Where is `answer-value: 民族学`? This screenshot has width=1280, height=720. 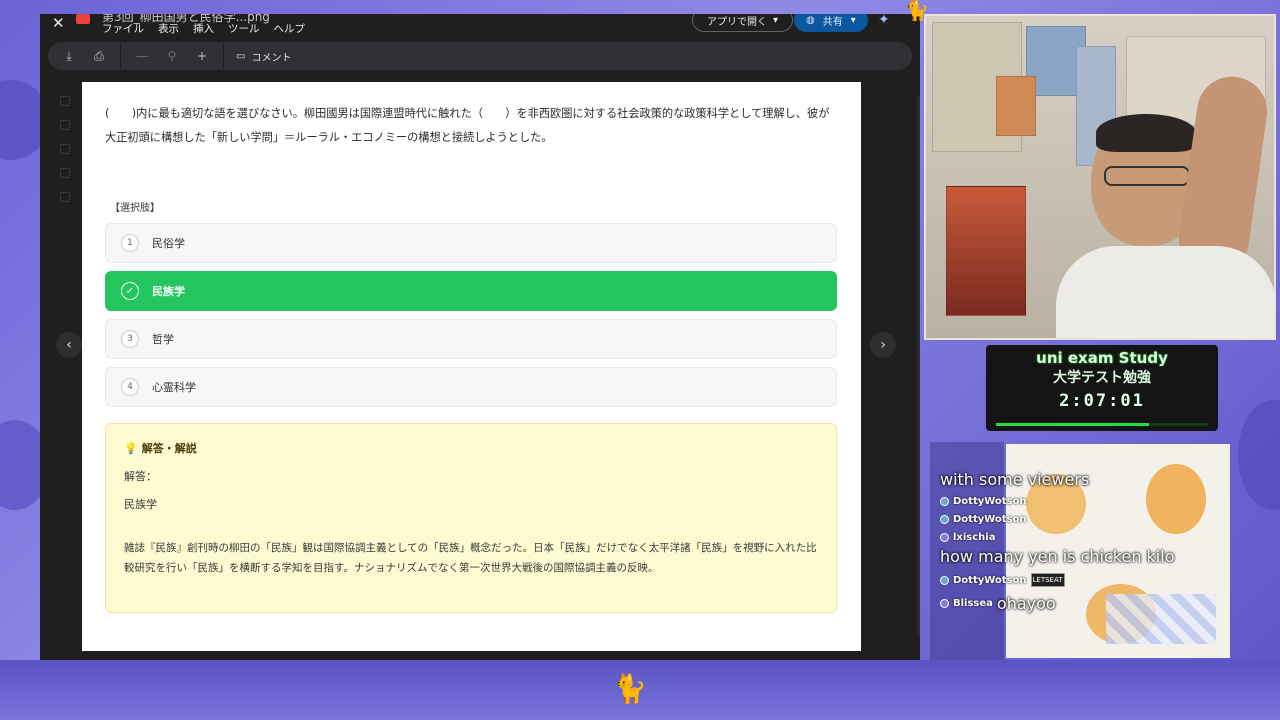 answer-value: 民族学 is located at coordinates (140, 504).